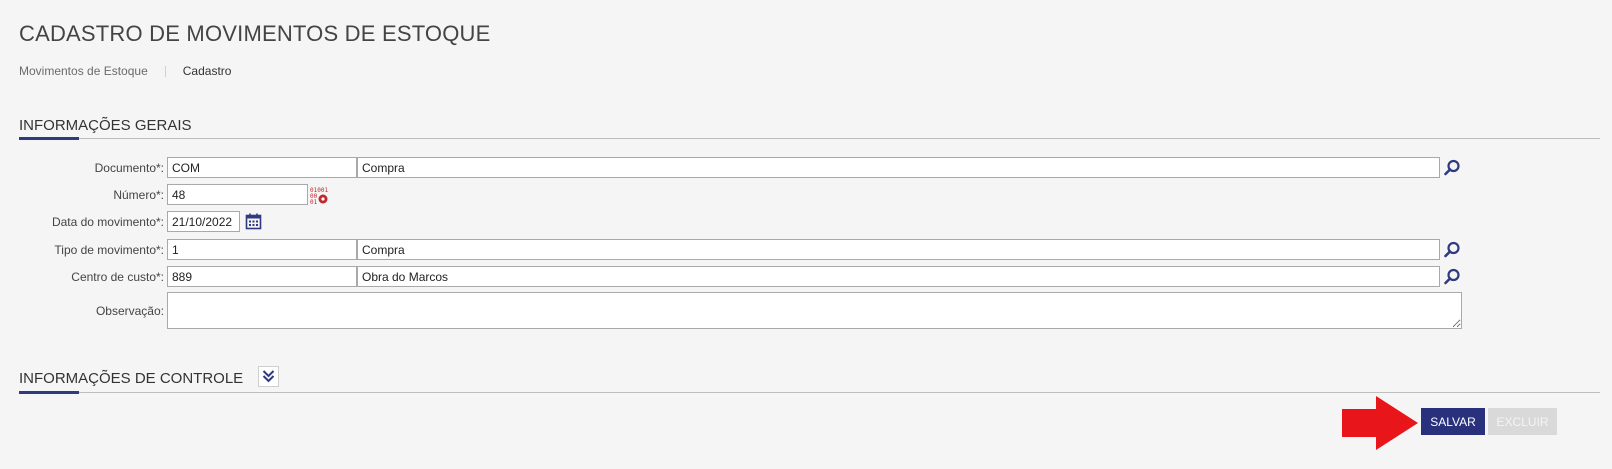 The image size is (1612, 469). What do you see at coordinates (203, 221) in the screenshot?
I see `data-movimento-input` at bounding box center [203, 221].